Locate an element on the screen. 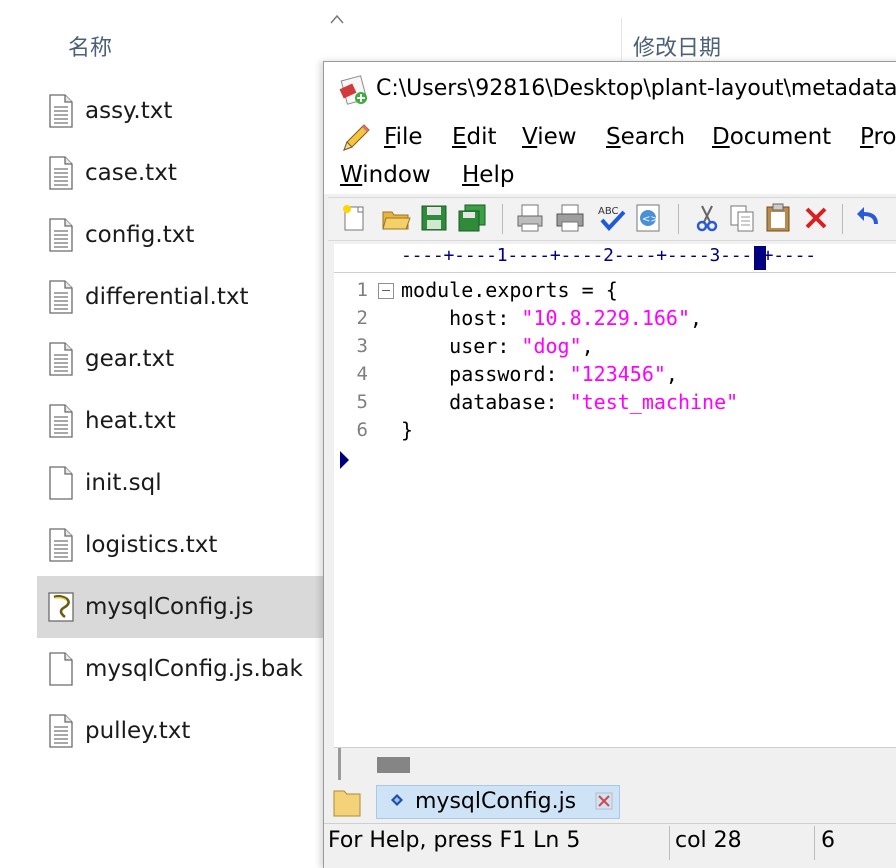 The width and height of the screenshot is (896, 868). line-number: 3 is located at coordinates (362, 346).